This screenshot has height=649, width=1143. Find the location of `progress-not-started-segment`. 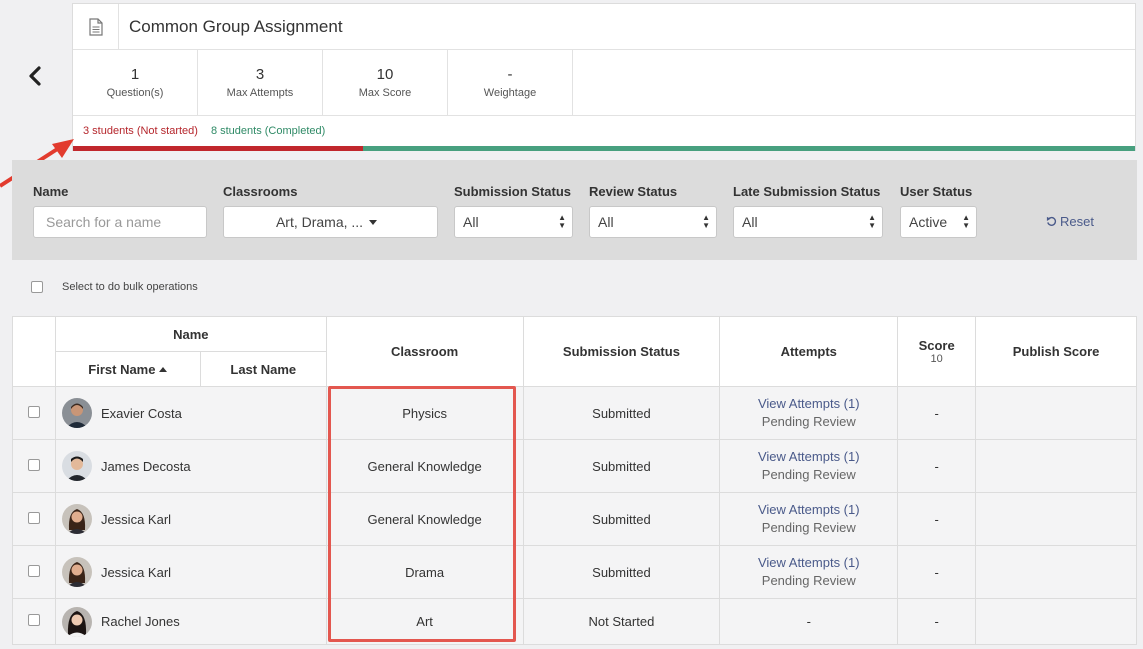

progress-not-started-segment is located at coordinates (218, 148).